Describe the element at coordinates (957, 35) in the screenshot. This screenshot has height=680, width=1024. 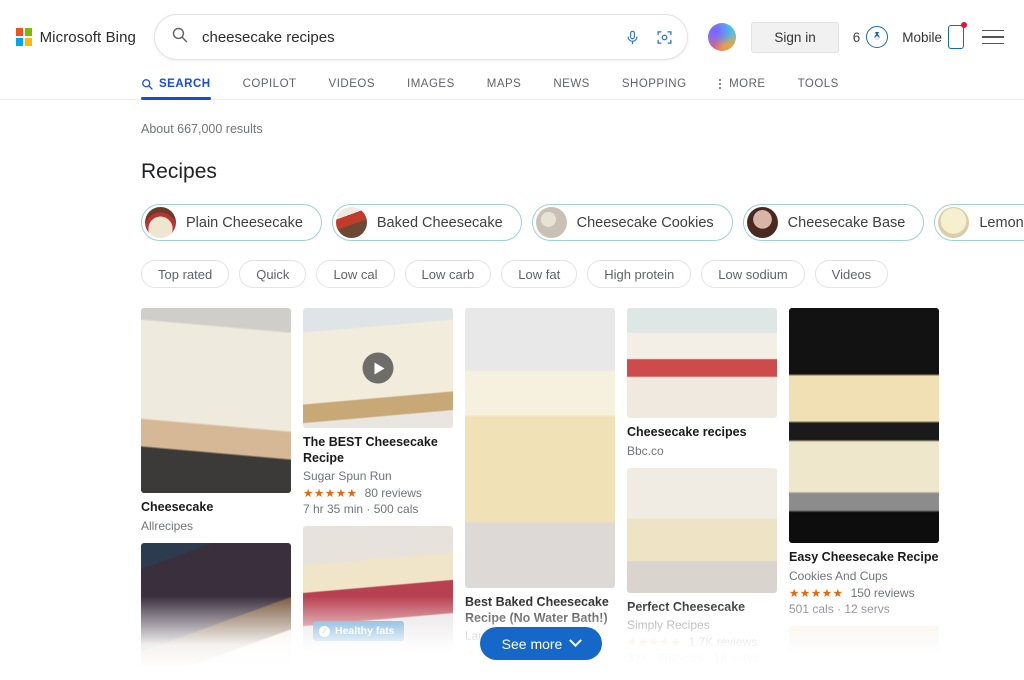
I see `mobile-phone-icon` at that location.